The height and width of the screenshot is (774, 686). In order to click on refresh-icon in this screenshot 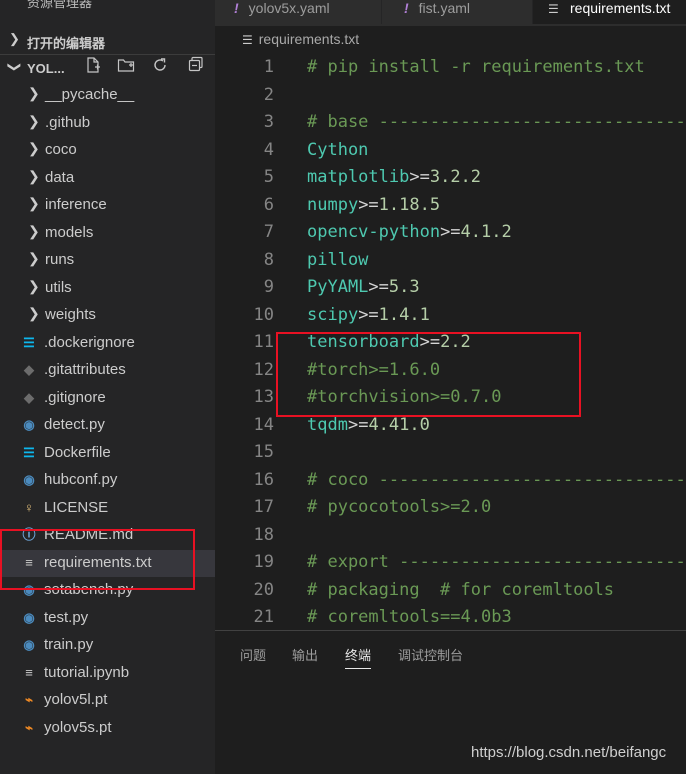, I will do `click(160, 68)`.